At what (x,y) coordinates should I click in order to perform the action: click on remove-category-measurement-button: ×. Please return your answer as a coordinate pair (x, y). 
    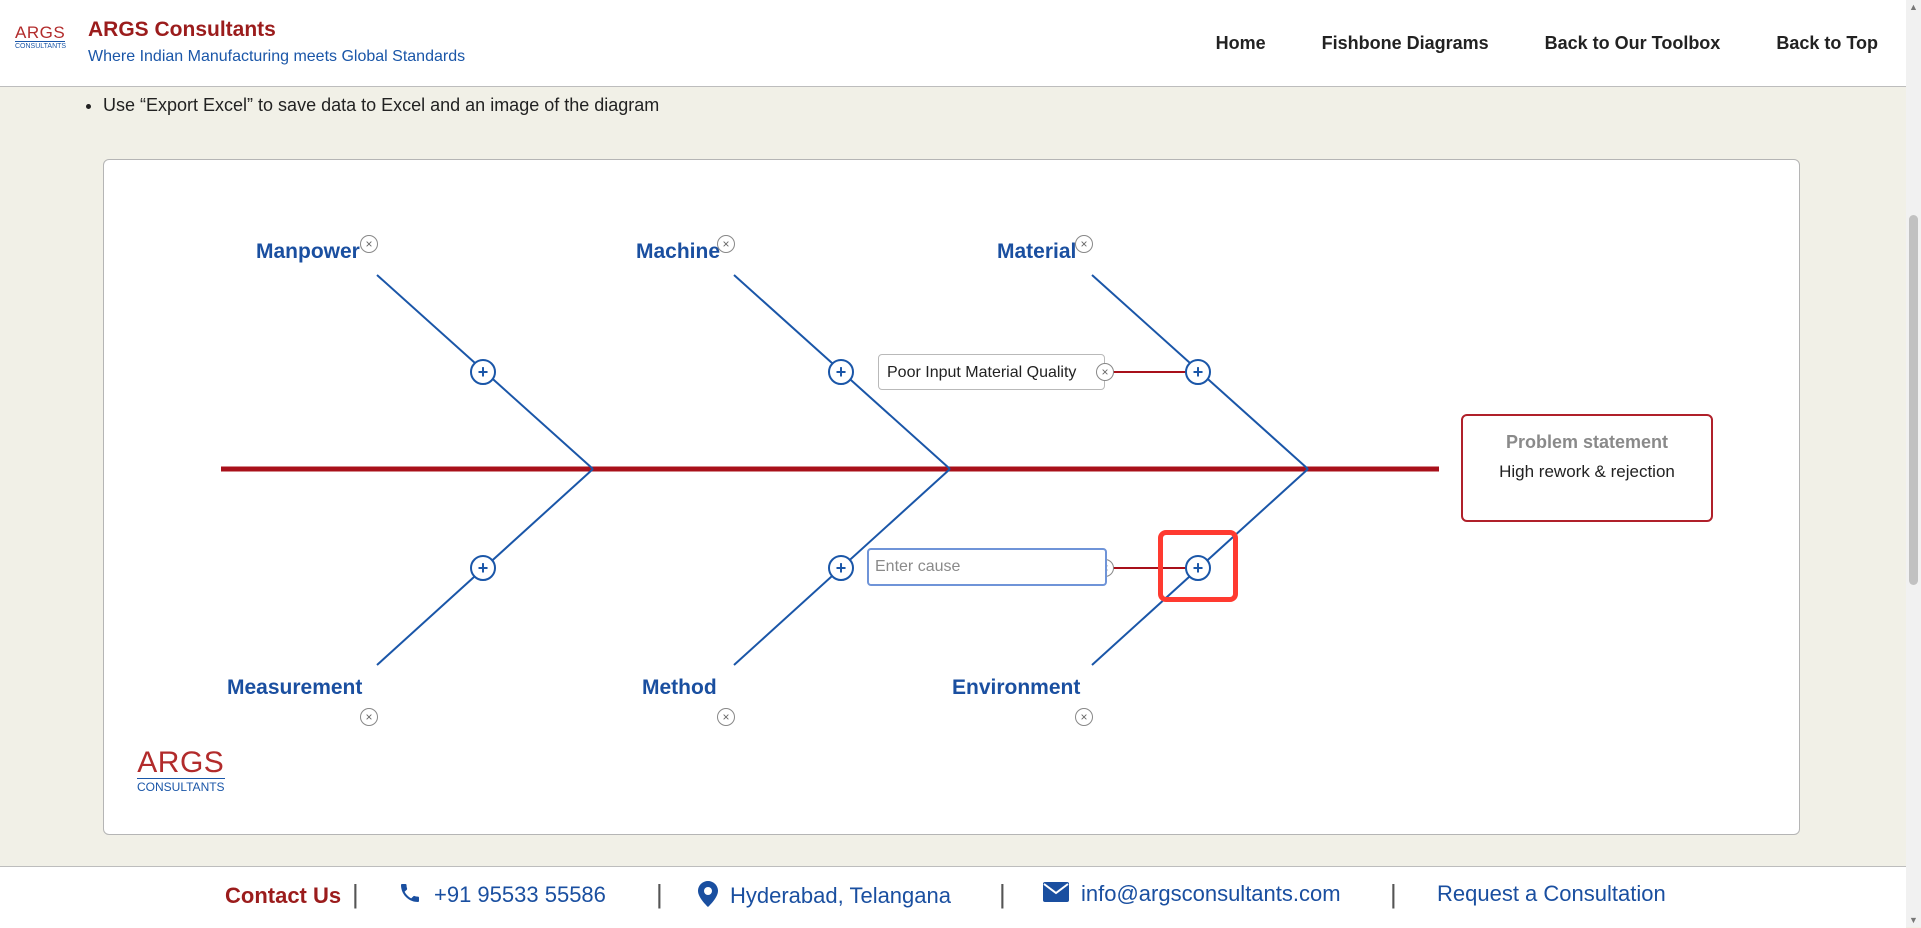
    Looking at the image, I should click on (369, 717).